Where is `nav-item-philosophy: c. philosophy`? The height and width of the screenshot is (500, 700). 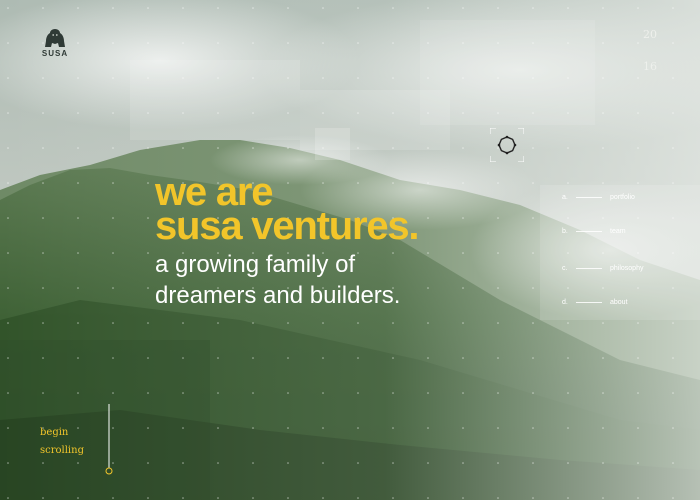 nav-item-philosophy: c. philosophy is located at coordinates (627, 268).